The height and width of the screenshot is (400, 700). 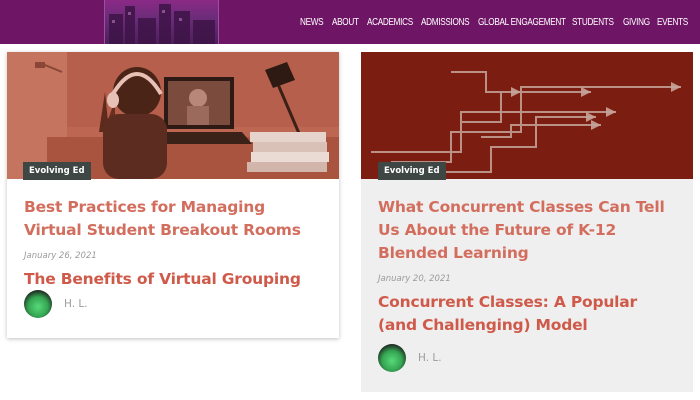 I want to click on article-date: January 26, 2021, so click(x=60, y=256).